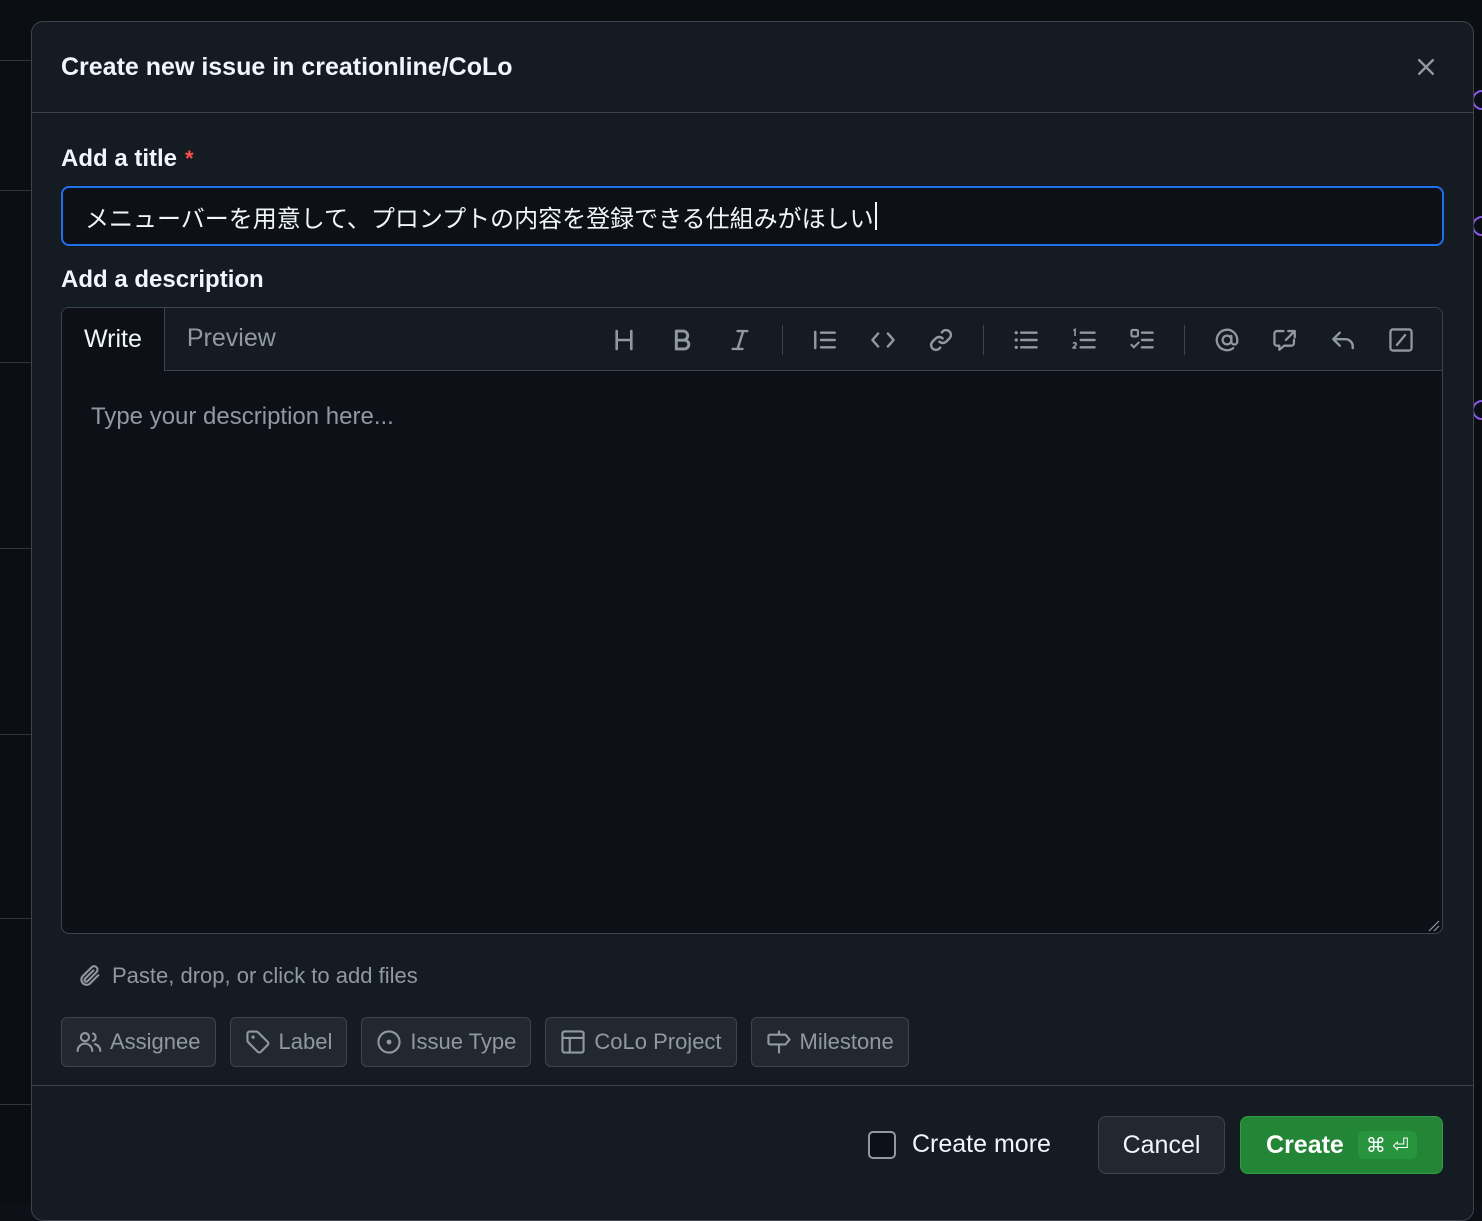  What do you see at coordinates (389, 1042) in the screenshot?
I see `issue-type-icon` at bounding box center [389, 1042].